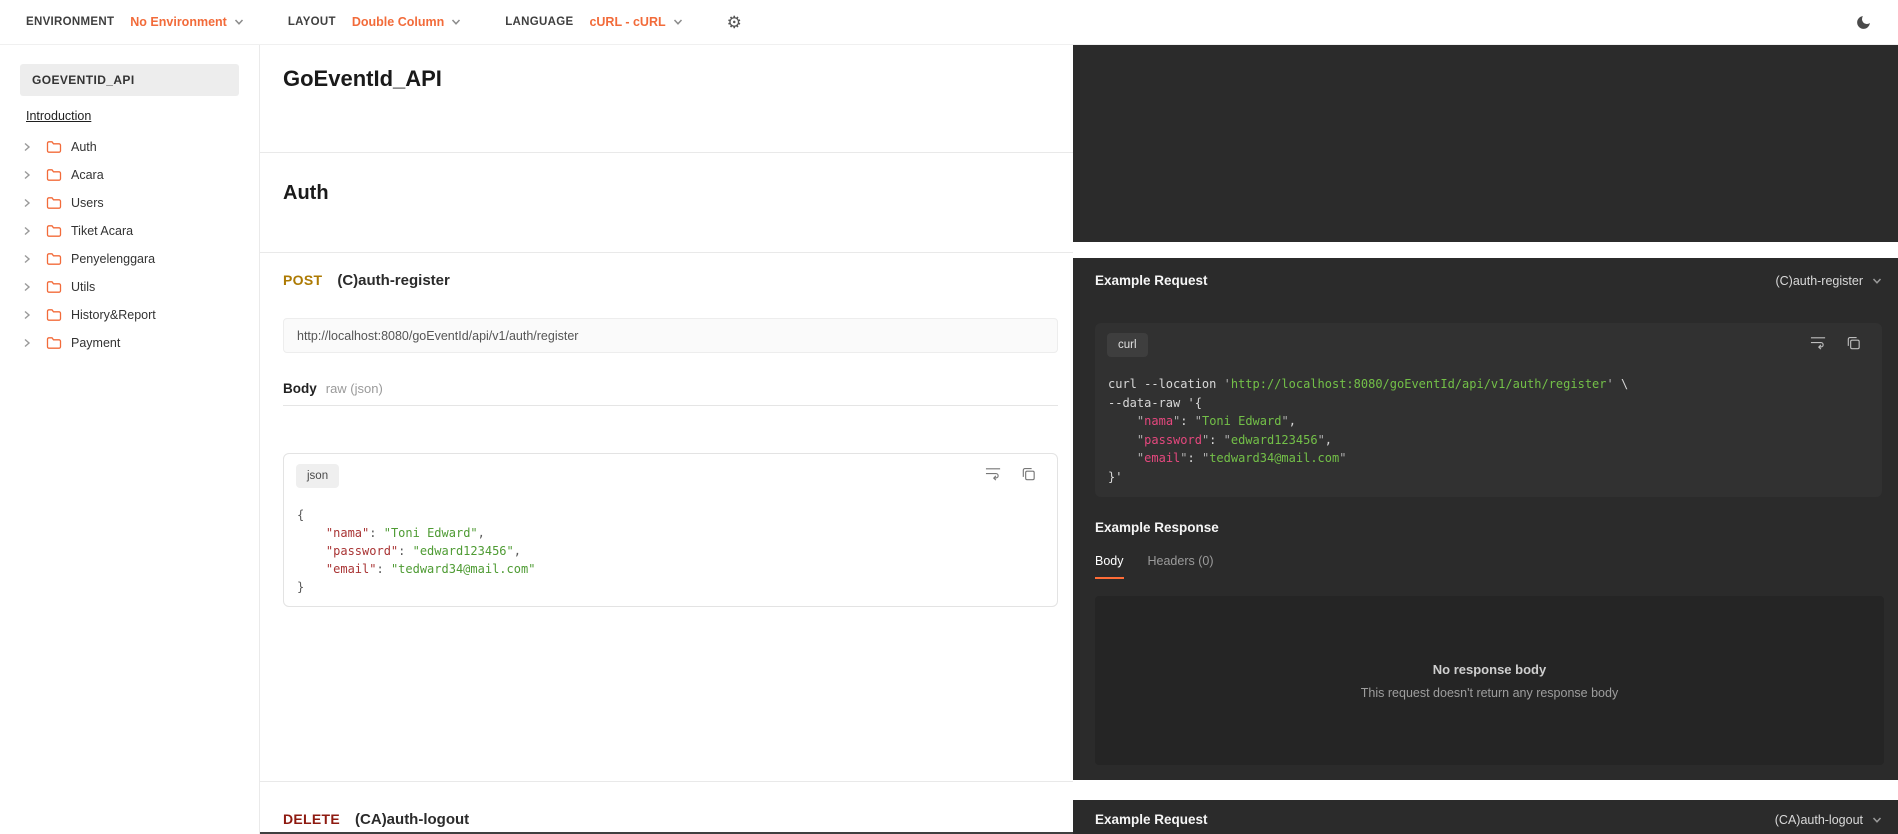 The width and height of the screenshot is (1898, 834). What do you see at coordinates (412, 819) in the screenshot?
I see `endpoint-name: (CA)auth-logout` at bounding box center [412, 819].